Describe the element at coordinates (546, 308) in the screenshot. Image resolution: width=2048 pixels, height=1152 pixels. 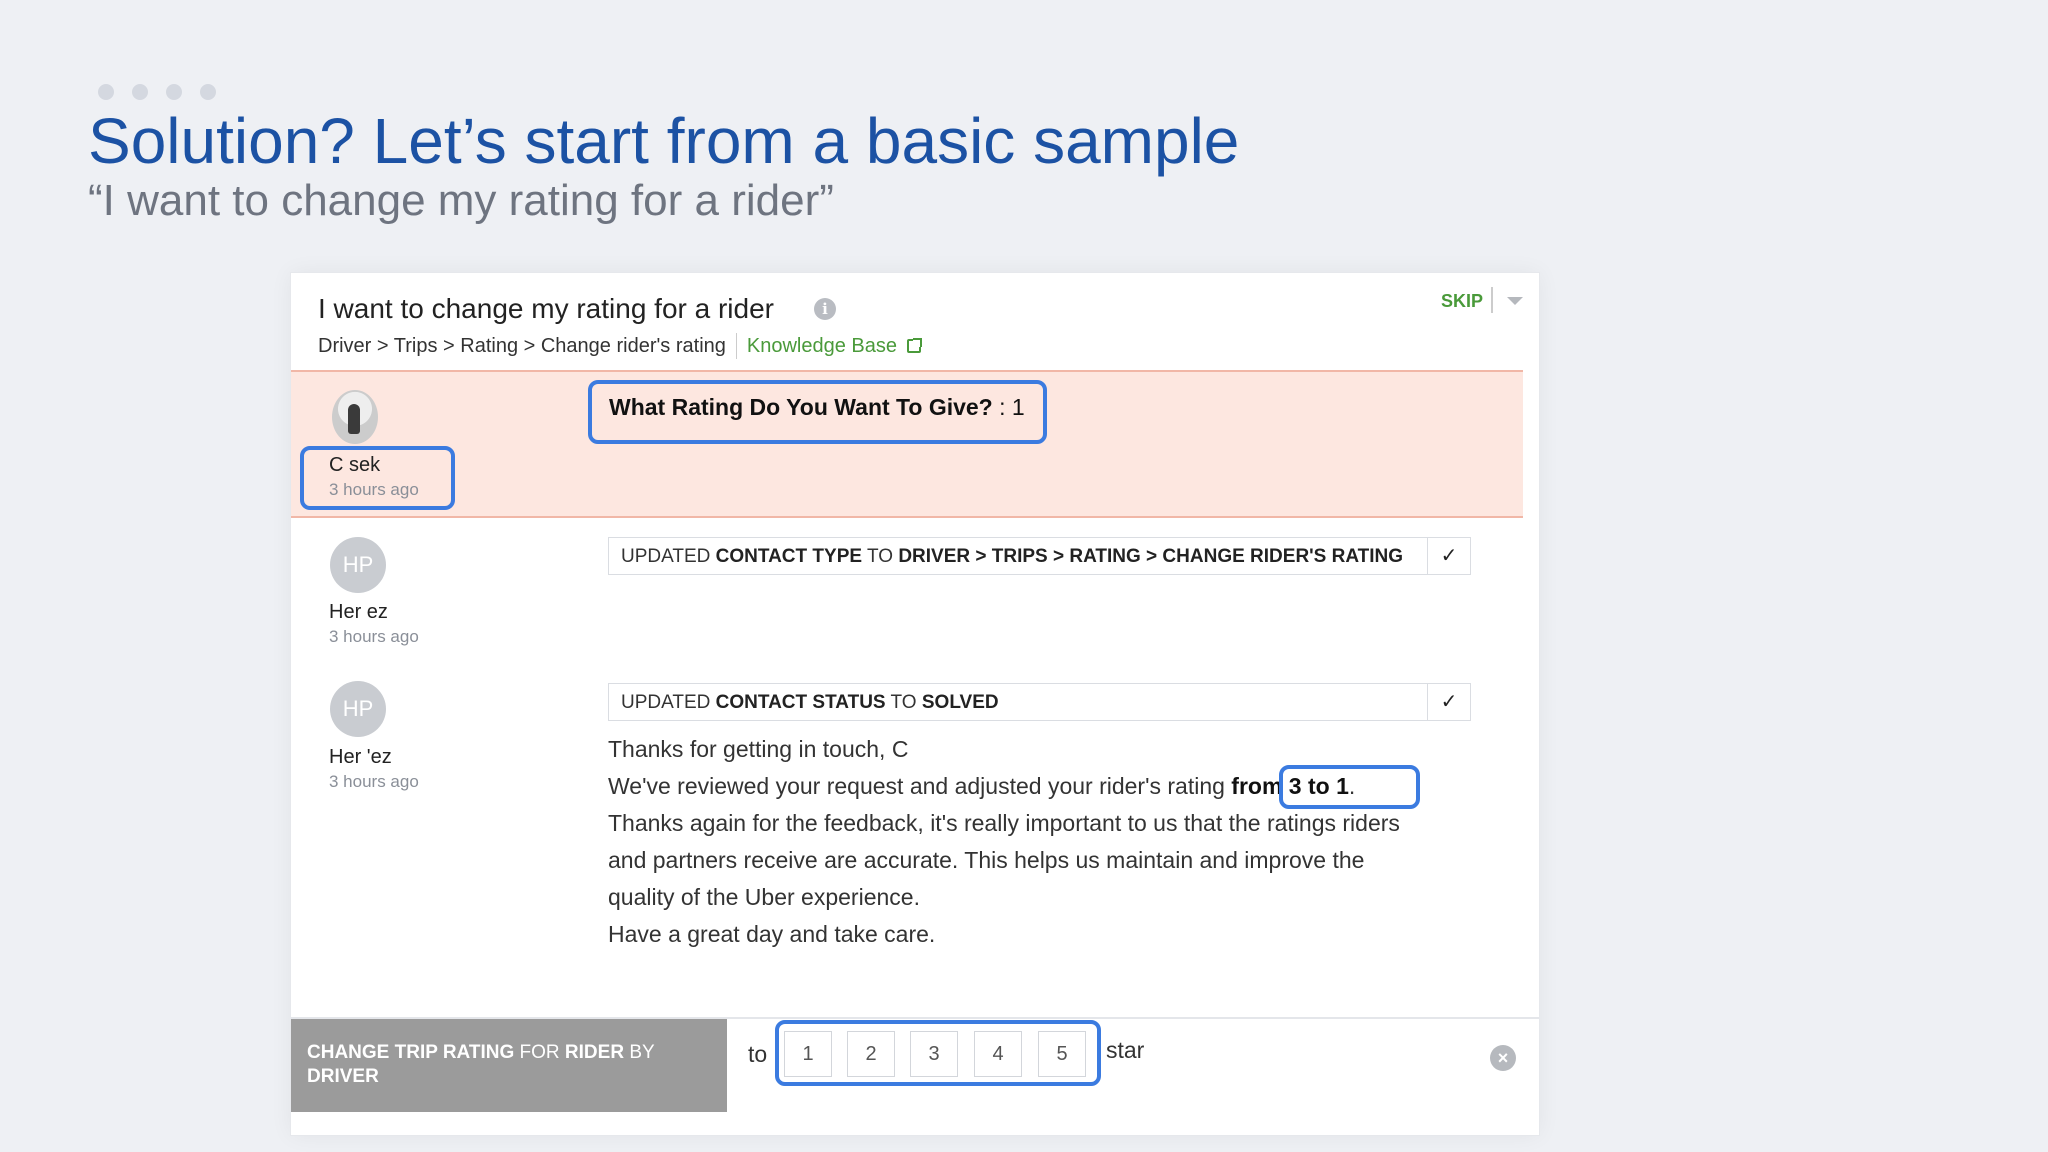
I see `ticket-title: I want to change my rating for a rider` at that location.